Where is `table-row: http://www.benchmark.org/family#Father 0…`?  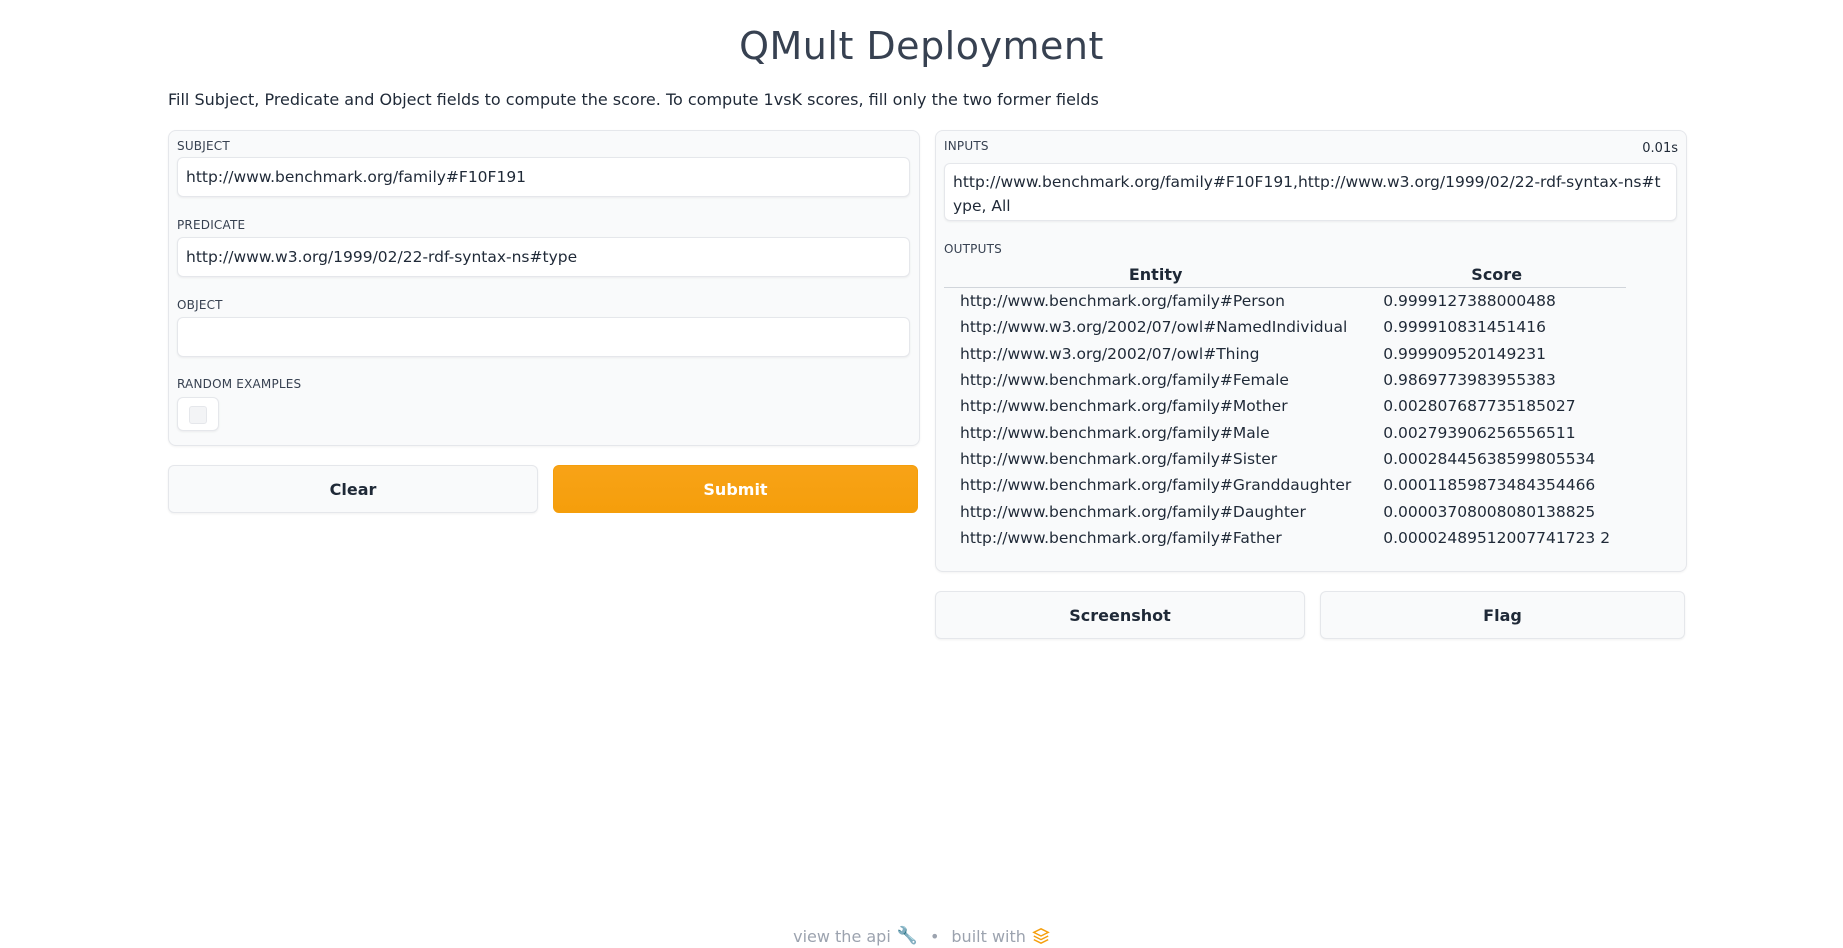
table-row: http://www.benchmark.org/family#Father 0… is located at coordinates (1285, 538).